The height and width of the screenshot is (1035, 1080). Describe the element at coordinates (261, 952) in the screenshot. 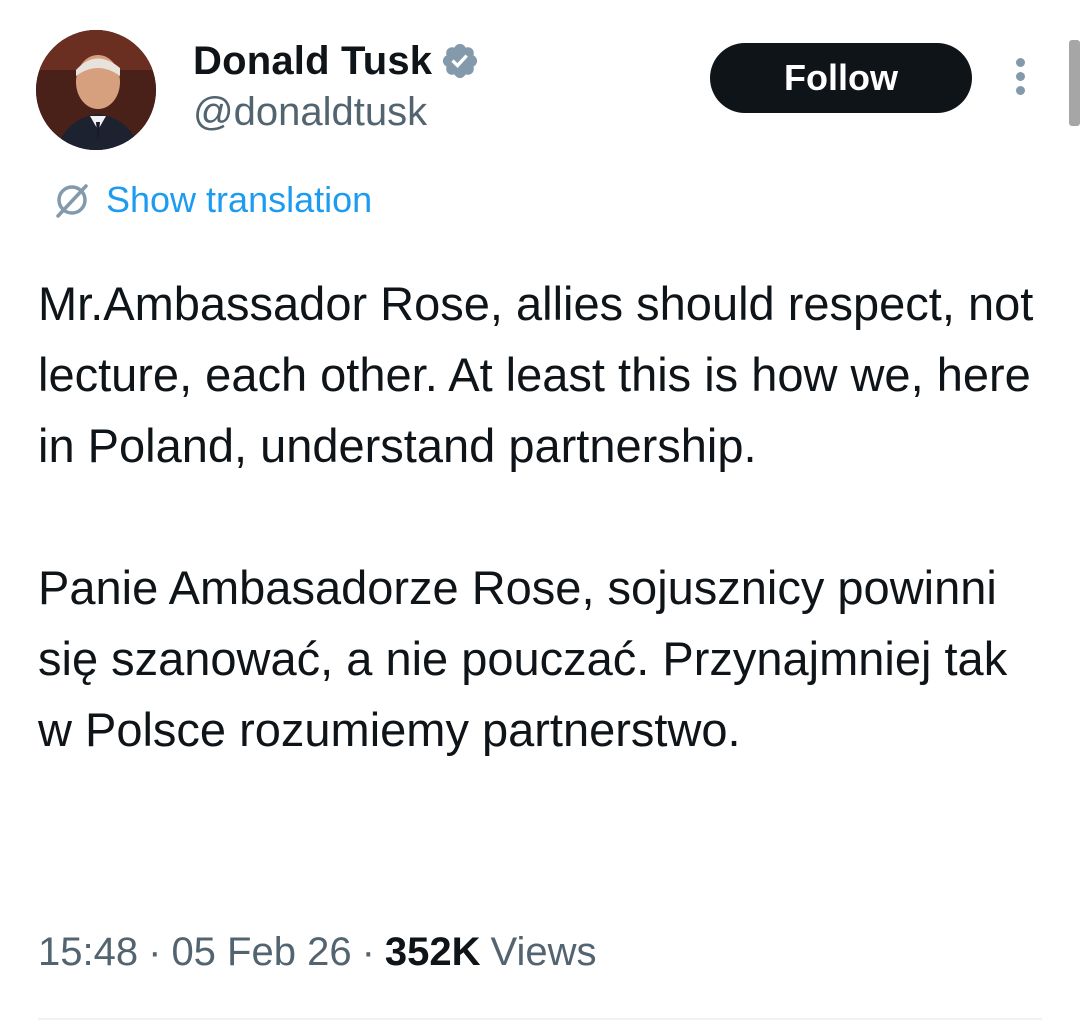

I see `tweet-date: 05 Feb 26` at that location.